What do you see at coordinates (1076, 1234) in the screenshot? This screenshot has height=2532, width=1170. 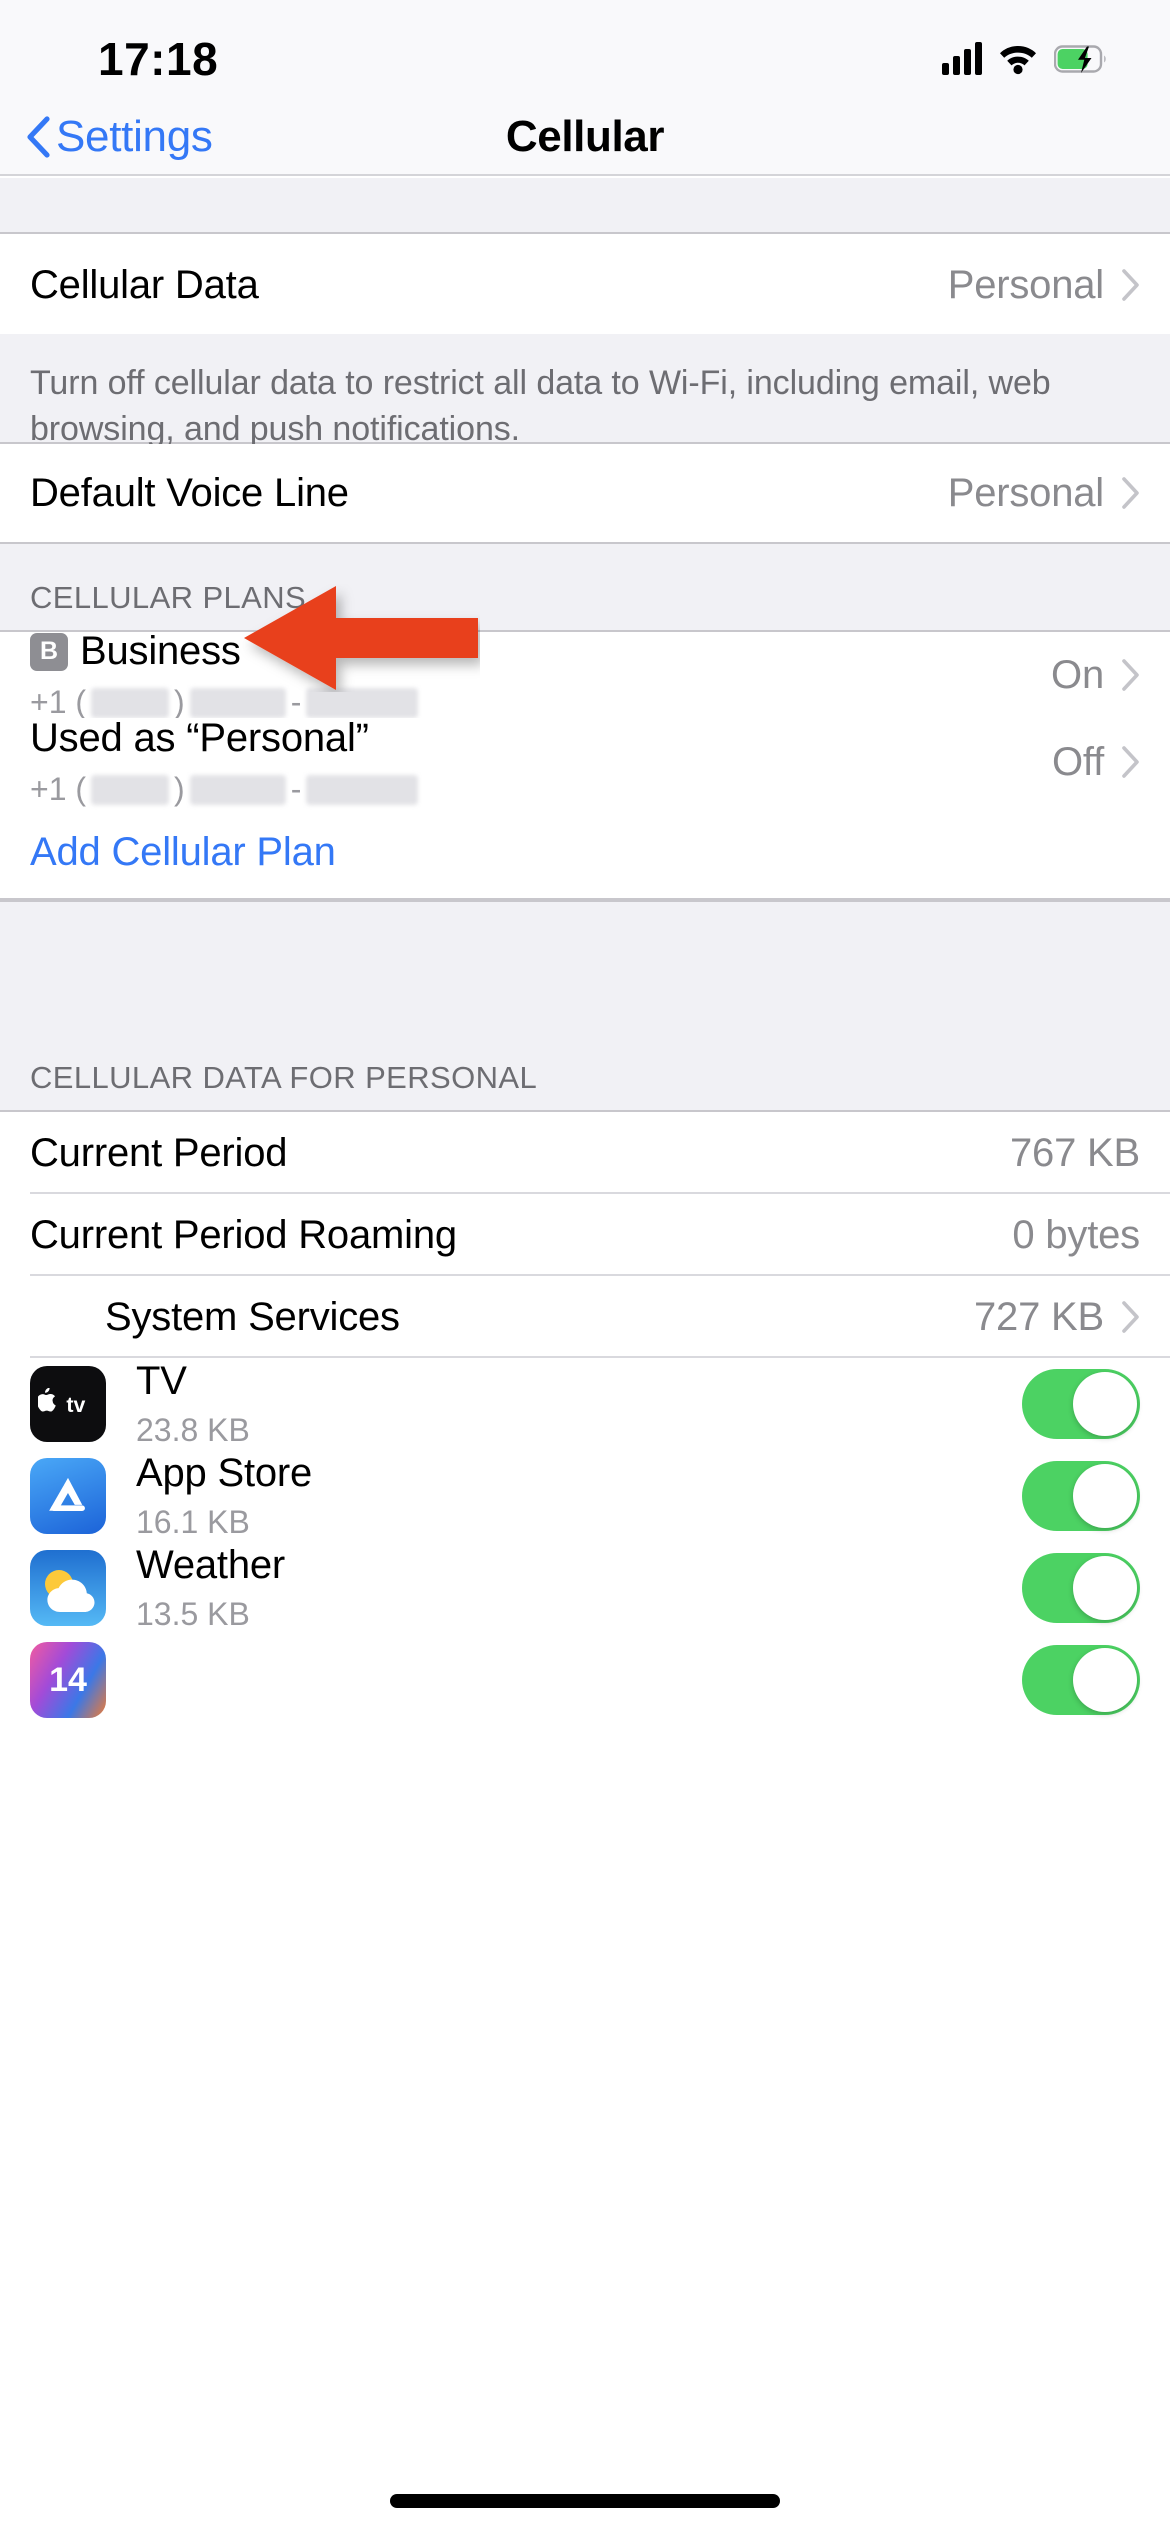 I see `current-period-roaming-value: 0 bytes` at bounding box center [1076, 1234].